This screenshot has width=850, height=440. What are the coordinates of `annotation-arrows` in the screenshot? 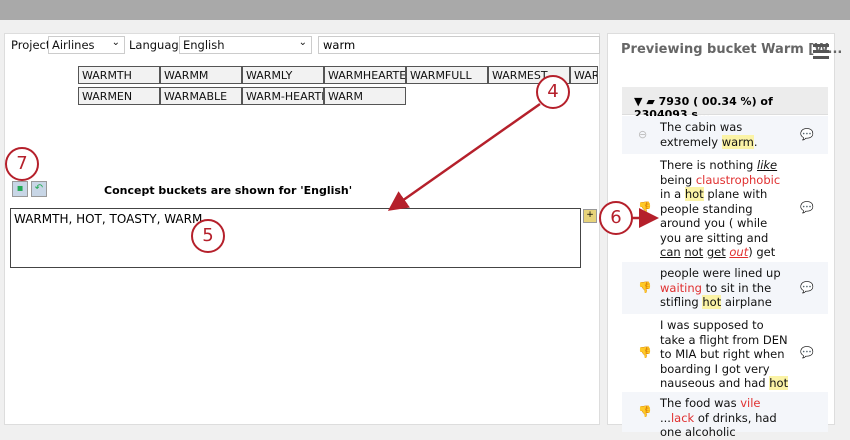 It's located at (523, 165).